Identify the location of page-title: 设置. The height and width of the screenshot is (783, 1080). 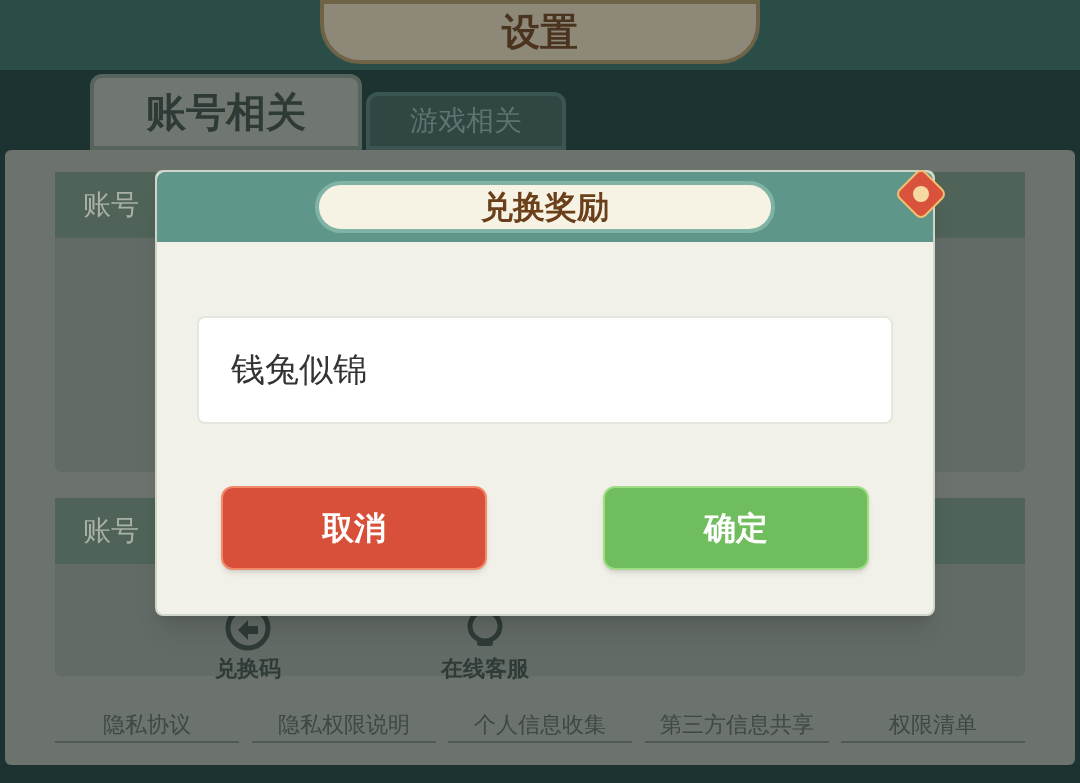
(540, 32).